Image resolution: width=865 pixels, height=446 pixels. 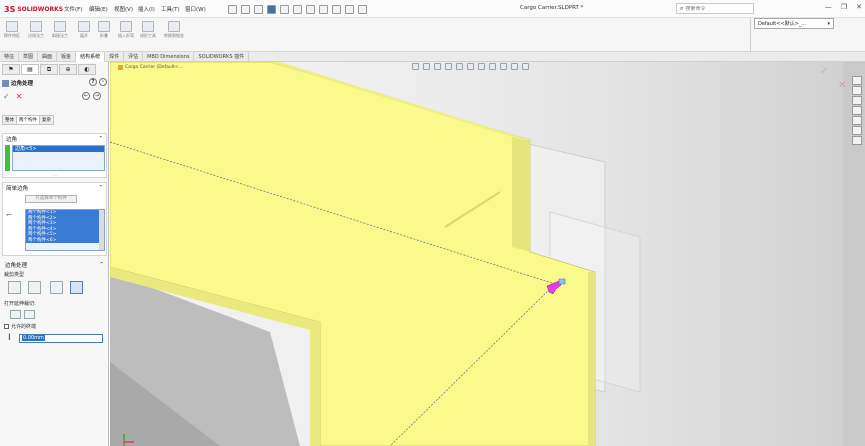 I want to click on file-explorer-icon, so click(x=857, y=100).